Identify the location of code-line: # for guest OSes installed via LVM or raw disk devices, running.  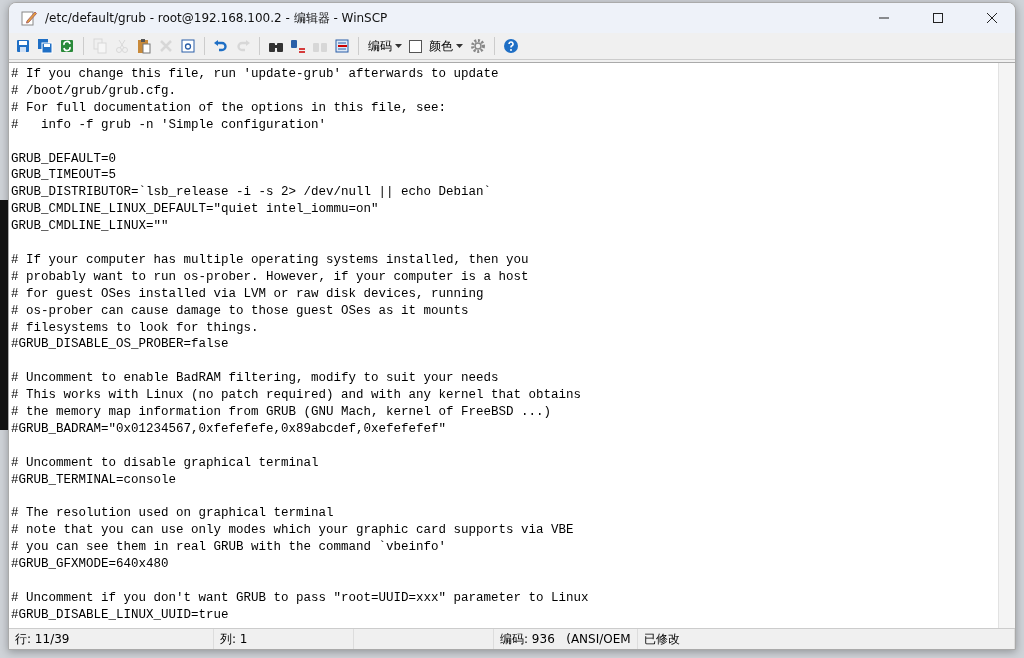
(247, 294).